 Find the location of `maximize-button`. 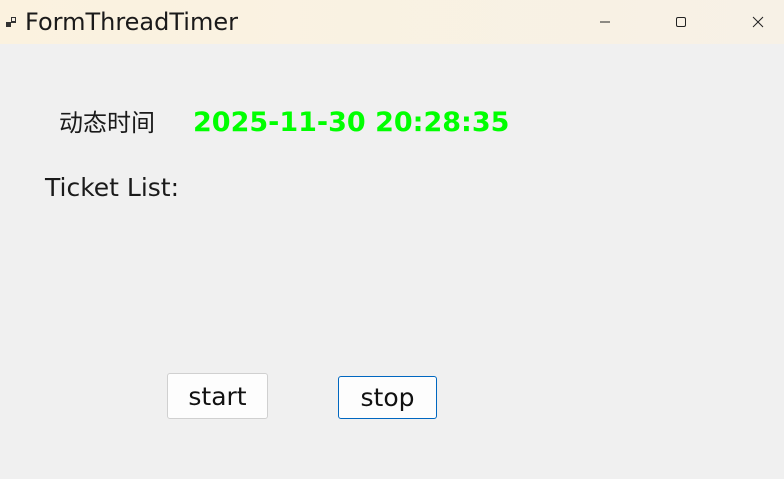

maximize-button is located at coordinates (681, 22).